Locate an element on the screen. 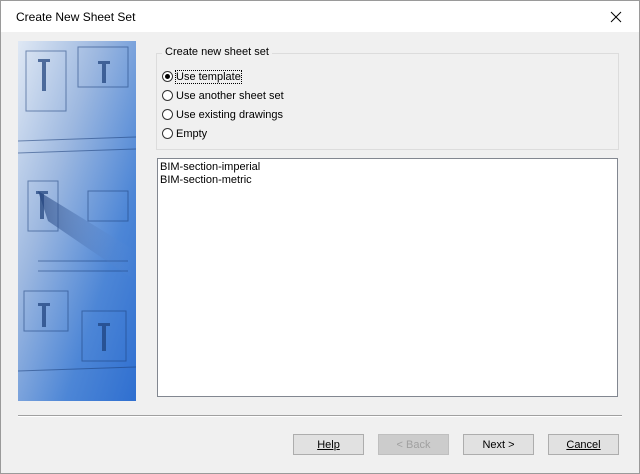 This screenshot has width=640, height=474. radio-use-another-sheet-set: Use another sheet set is located at coordinates (223, 95).